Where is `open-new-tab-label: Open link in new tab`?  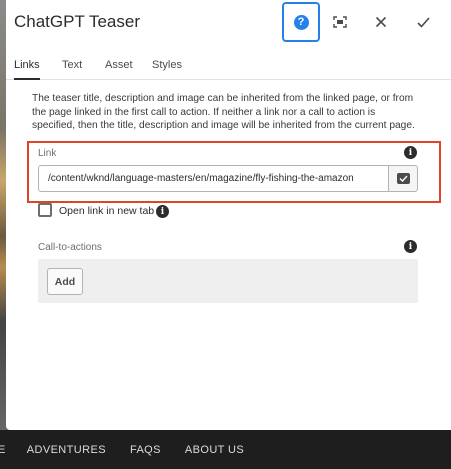
open-new-tab-label: Open link in new tab is located at coordinates (106, 211).